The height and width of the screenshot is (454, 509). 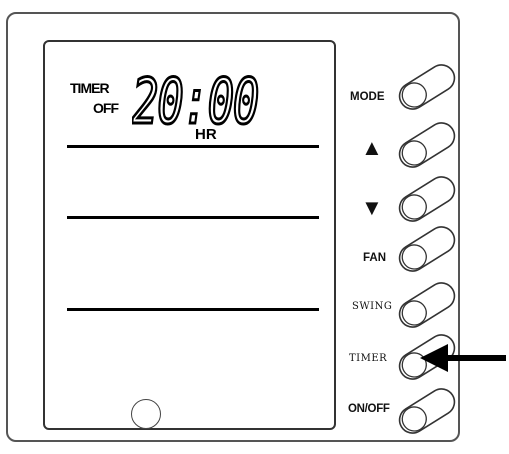 I want to click on up-arrow-icon: ▲, so click(x=372, y=147).